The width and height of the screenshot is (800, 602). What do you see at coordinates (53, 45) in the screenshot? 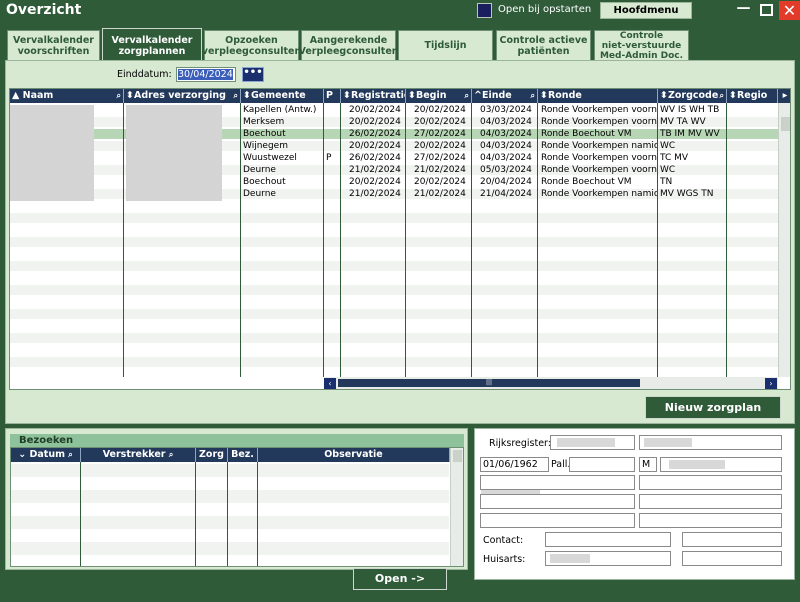
I see `tab-vervalkalender-voorschriften: Vervalkalender voorschriften` at bounding box center [53, 45].